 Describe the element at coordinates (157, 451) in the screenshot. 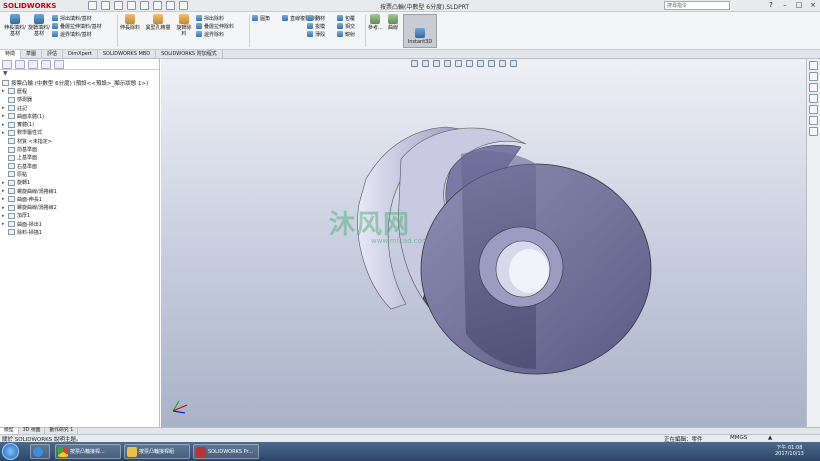

I see `taskbar-item-folder: 按票凸輪接桿組` at that location.